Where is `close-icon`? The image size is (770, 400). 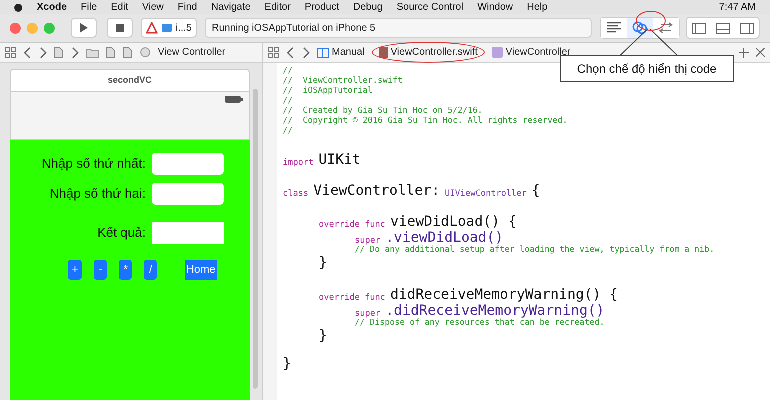 close-icon is located at coordinates (760, 52).